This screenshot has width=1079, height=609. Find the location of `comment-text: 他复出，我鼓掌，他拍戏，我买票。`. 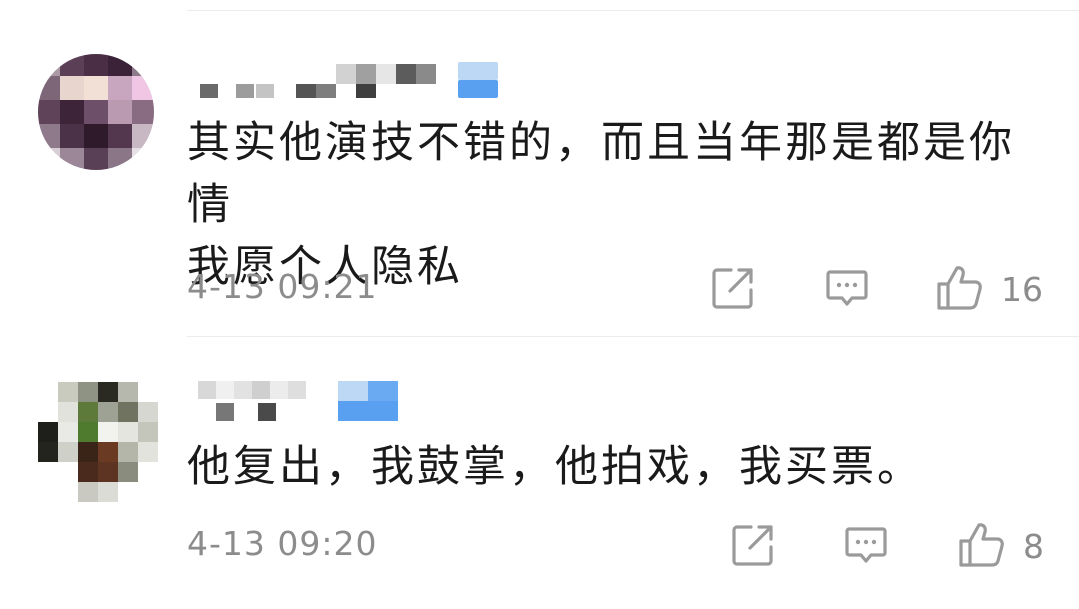

comment-text: 他复出，我鼓掌，他拍戏，我买票。 is located at coordinates (555, 467).